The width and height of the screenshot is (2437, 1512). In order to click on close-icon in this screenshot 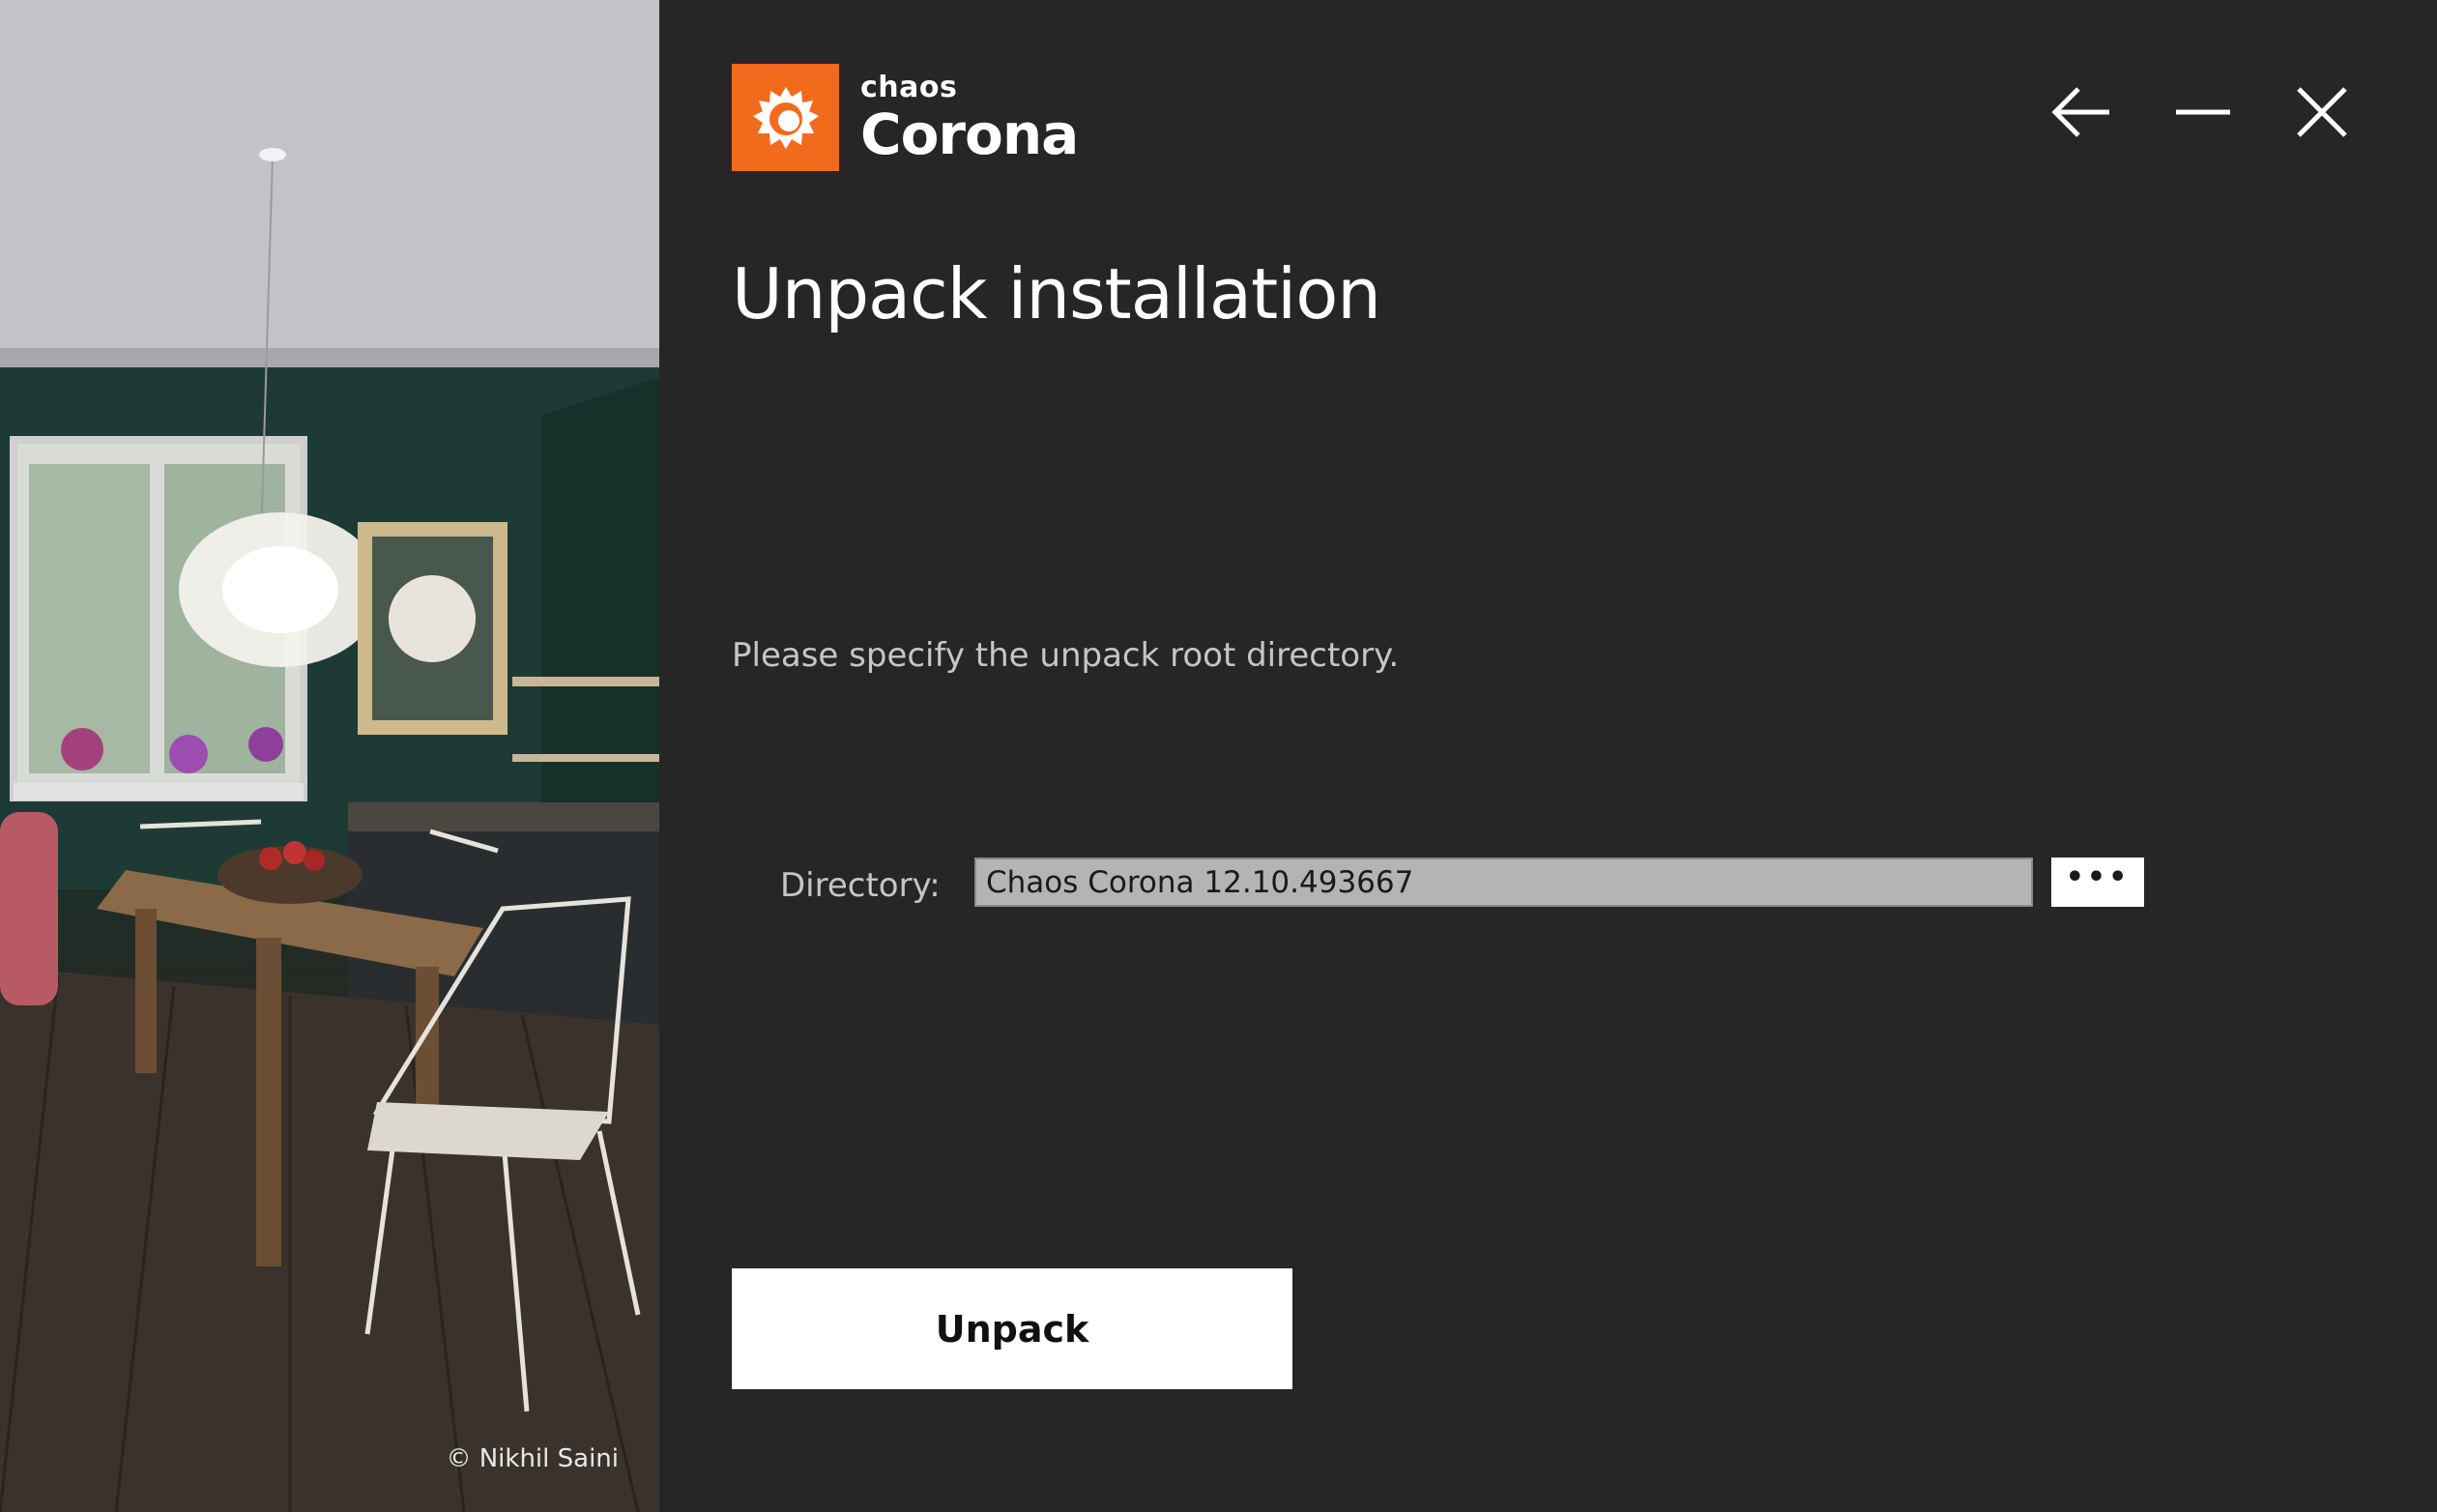, I will do `click(2322, 112)`.